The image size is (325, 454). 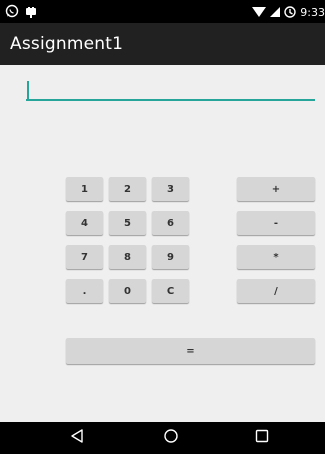 I want to click on key-9: 9, so click(x=170, y=257).